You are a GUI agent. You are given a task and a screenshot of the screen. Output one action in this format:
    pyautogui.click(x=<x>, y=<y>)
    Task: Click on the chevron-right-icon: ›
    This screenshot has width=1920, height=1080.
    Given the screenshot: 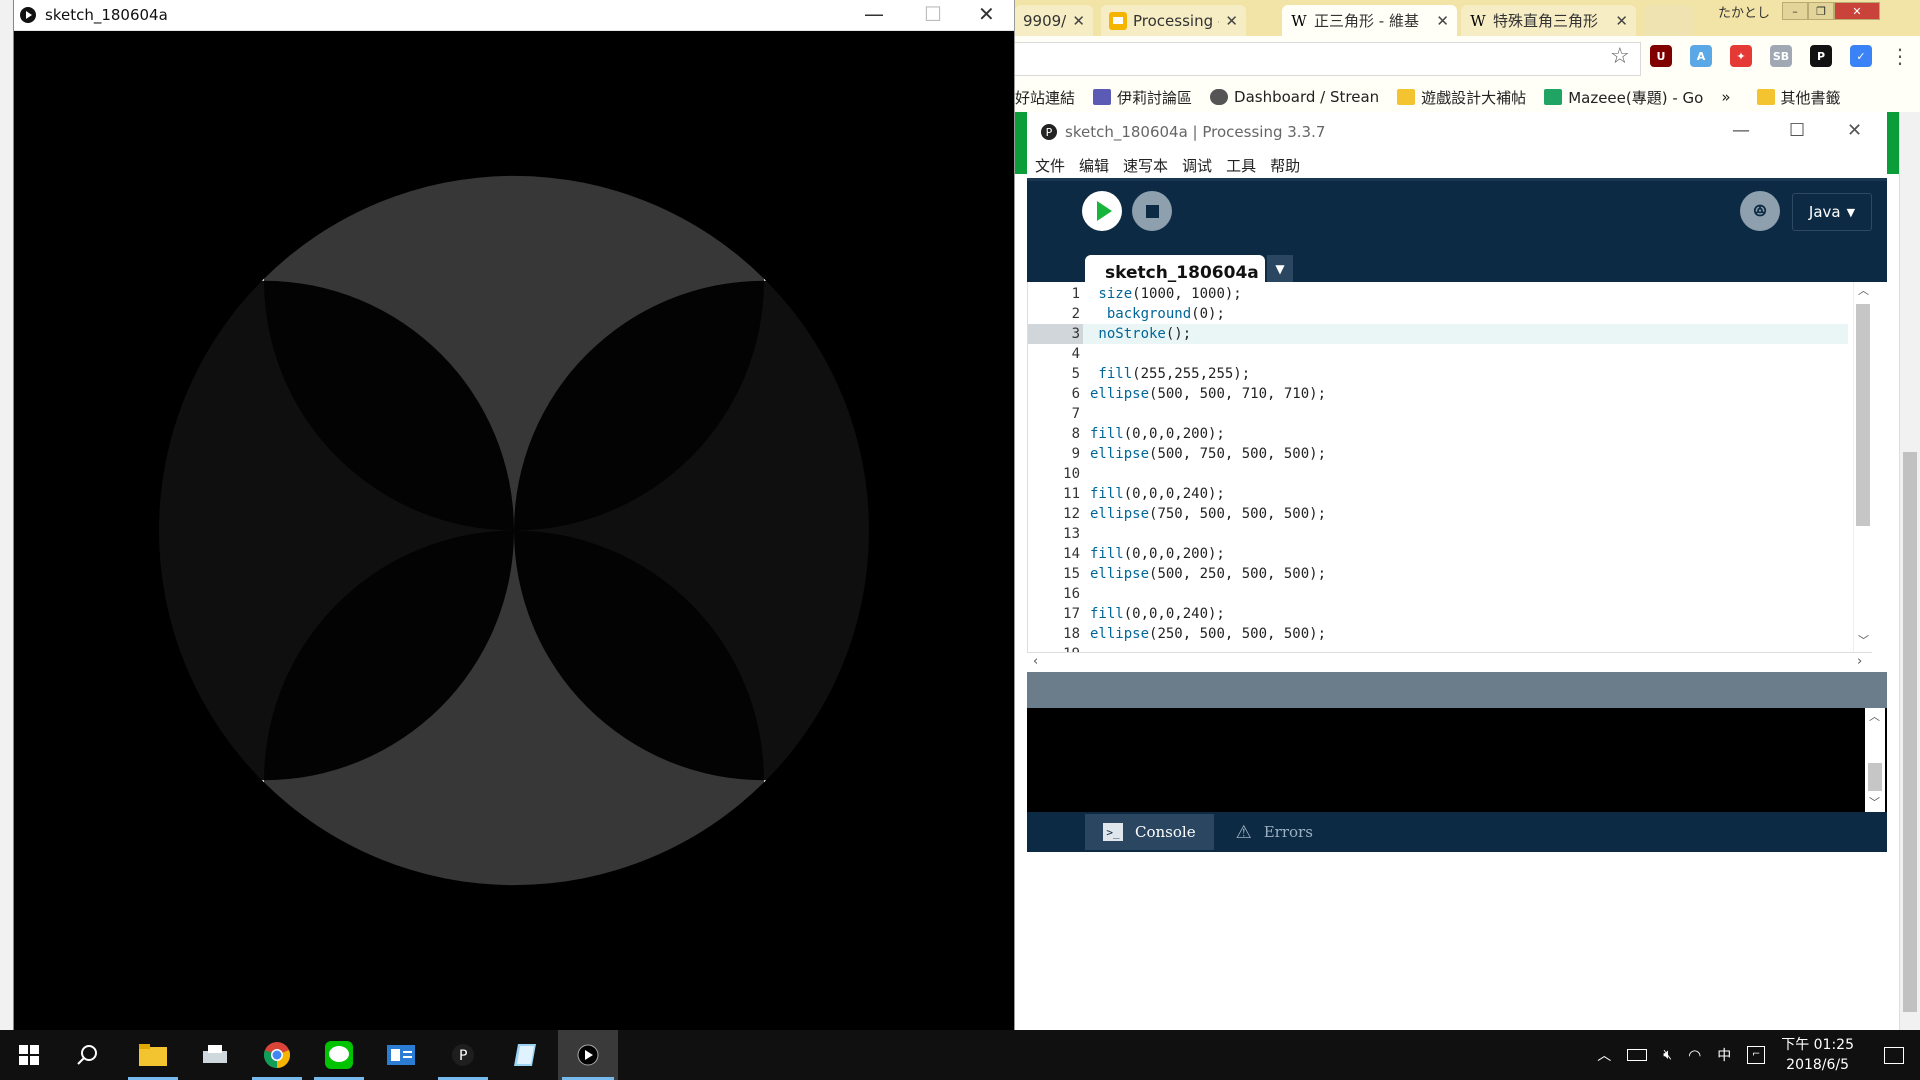 What is the action you would take?
    pyautogui.click(x=1859, y=661)
    